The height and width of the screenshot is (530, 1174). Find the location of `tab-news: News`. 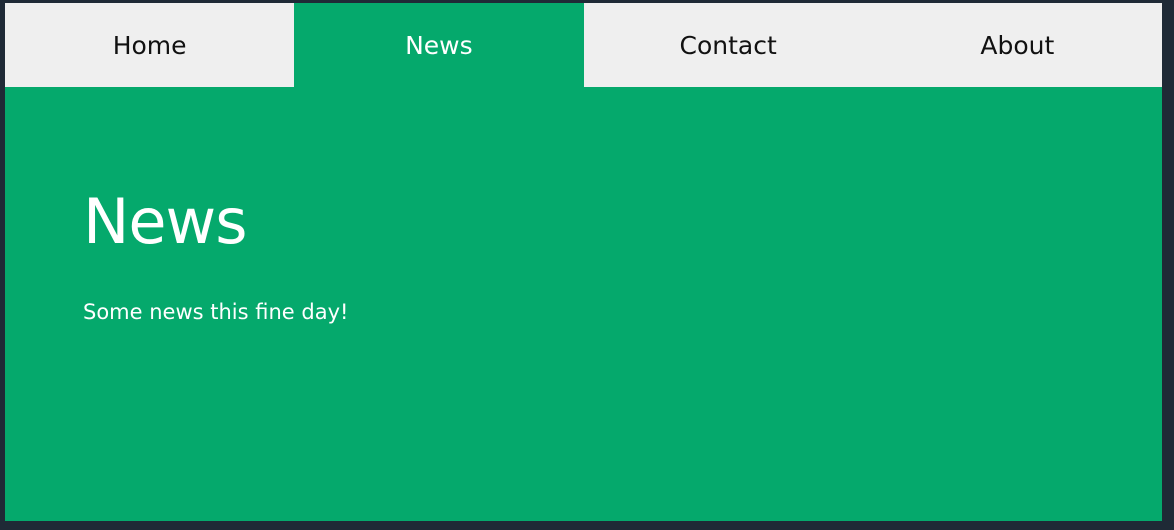

tab-news: News is located at coordinates (439, 45).